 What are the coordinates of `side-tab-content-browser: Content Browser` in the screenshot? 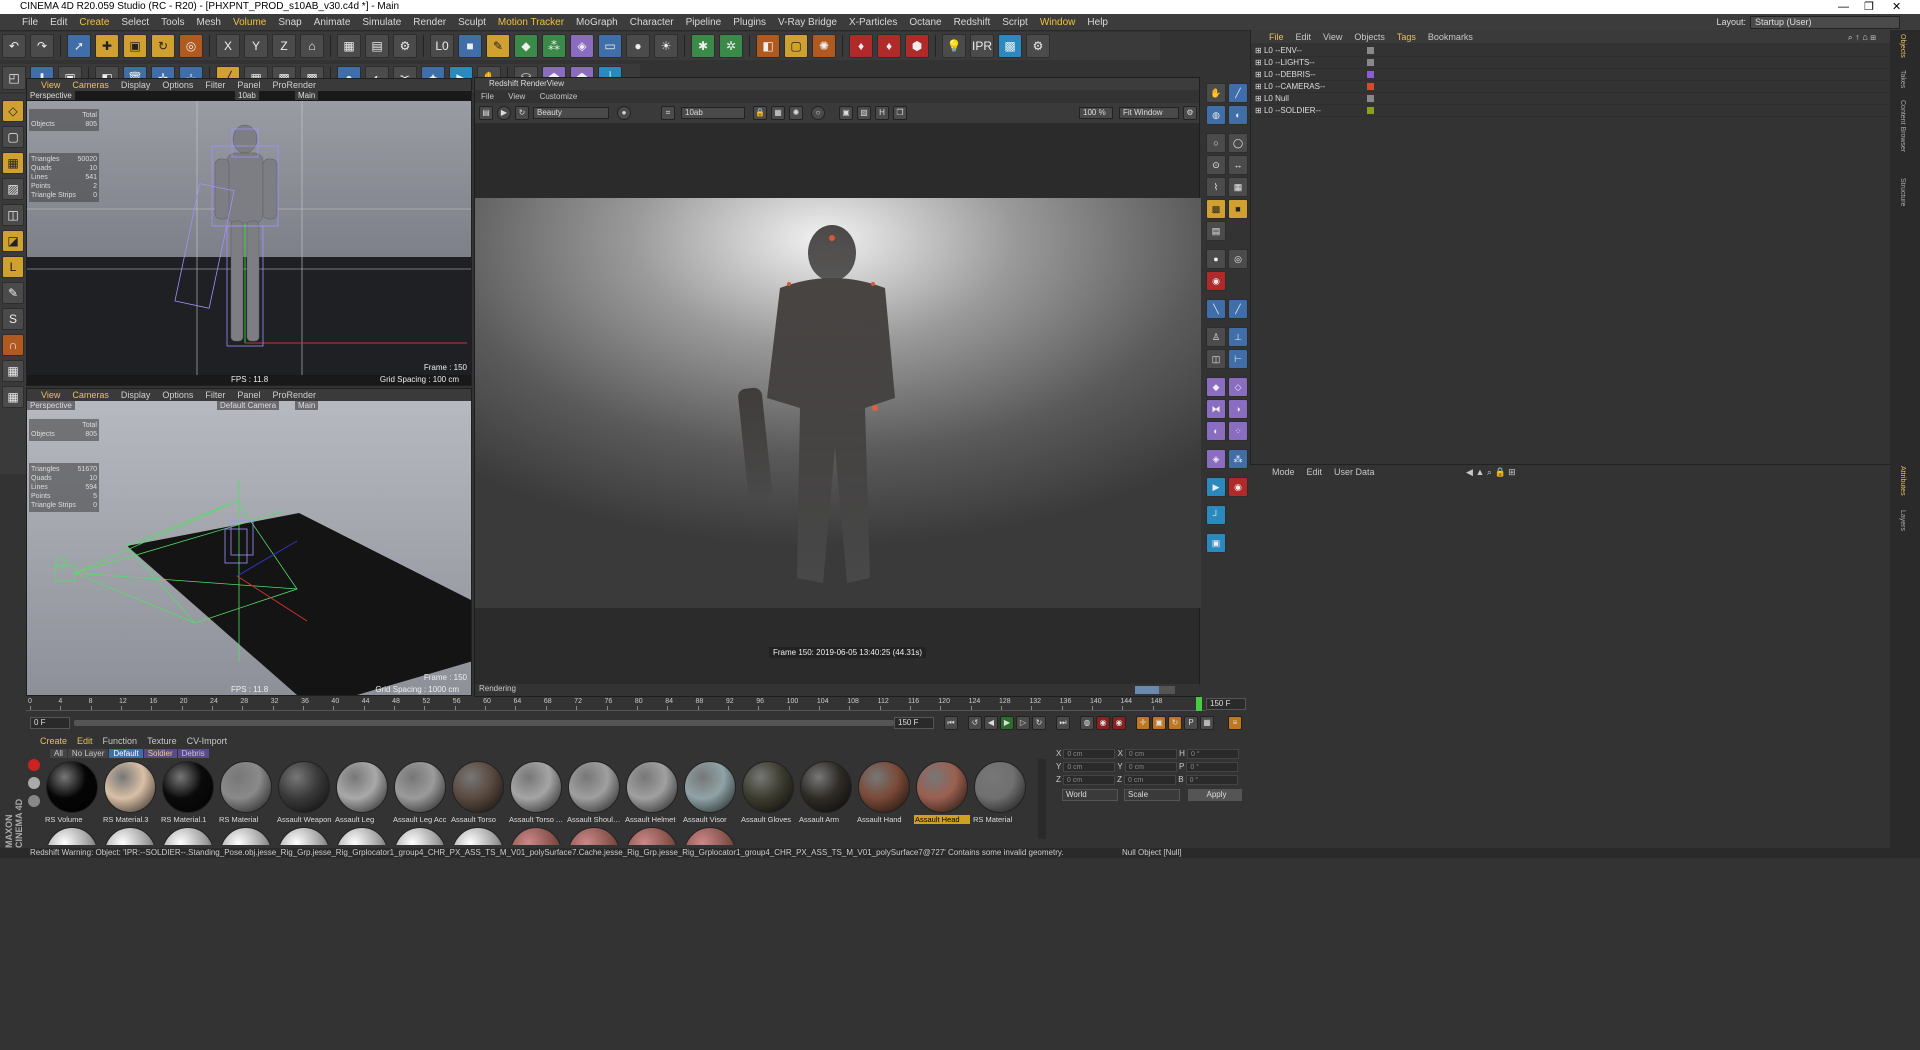 It's located at (1902, 126).